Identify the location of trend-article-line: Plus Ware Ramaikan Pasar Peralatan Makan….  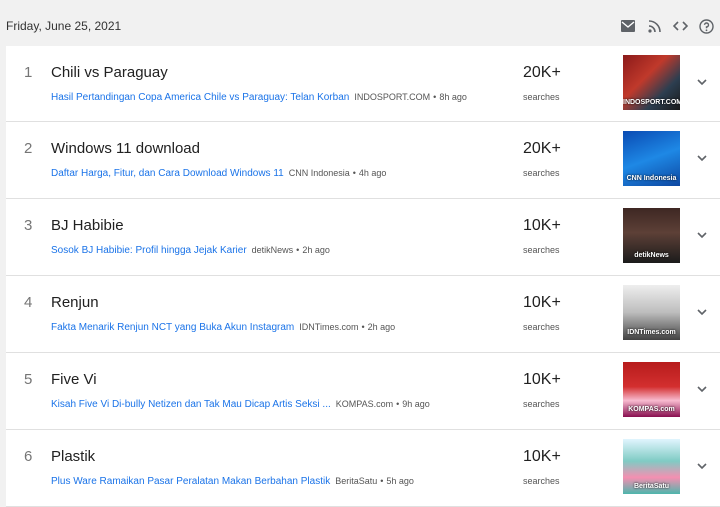
(232, 481).